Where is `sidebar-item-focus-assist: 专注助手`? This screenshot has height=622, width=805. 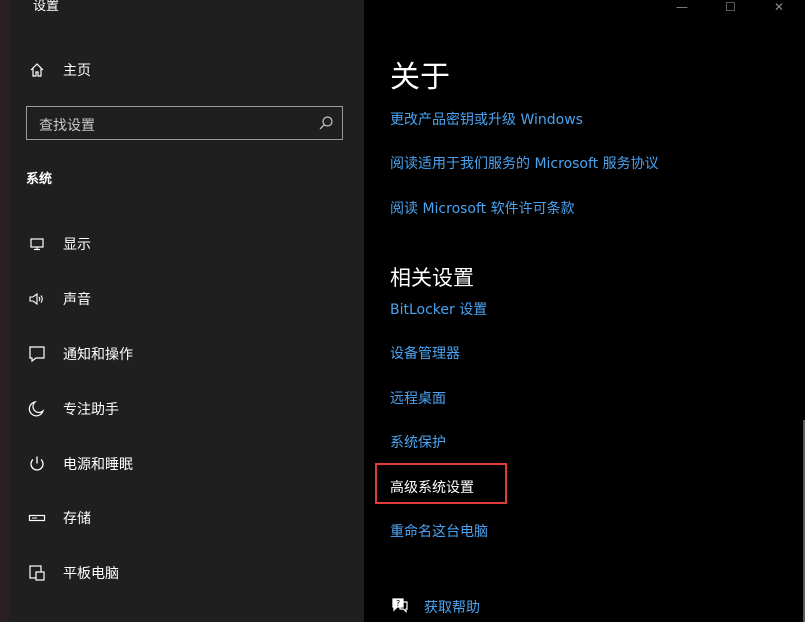 sidebar-item-focus-assist: 专注助手 is located at coordinates (192, 409).